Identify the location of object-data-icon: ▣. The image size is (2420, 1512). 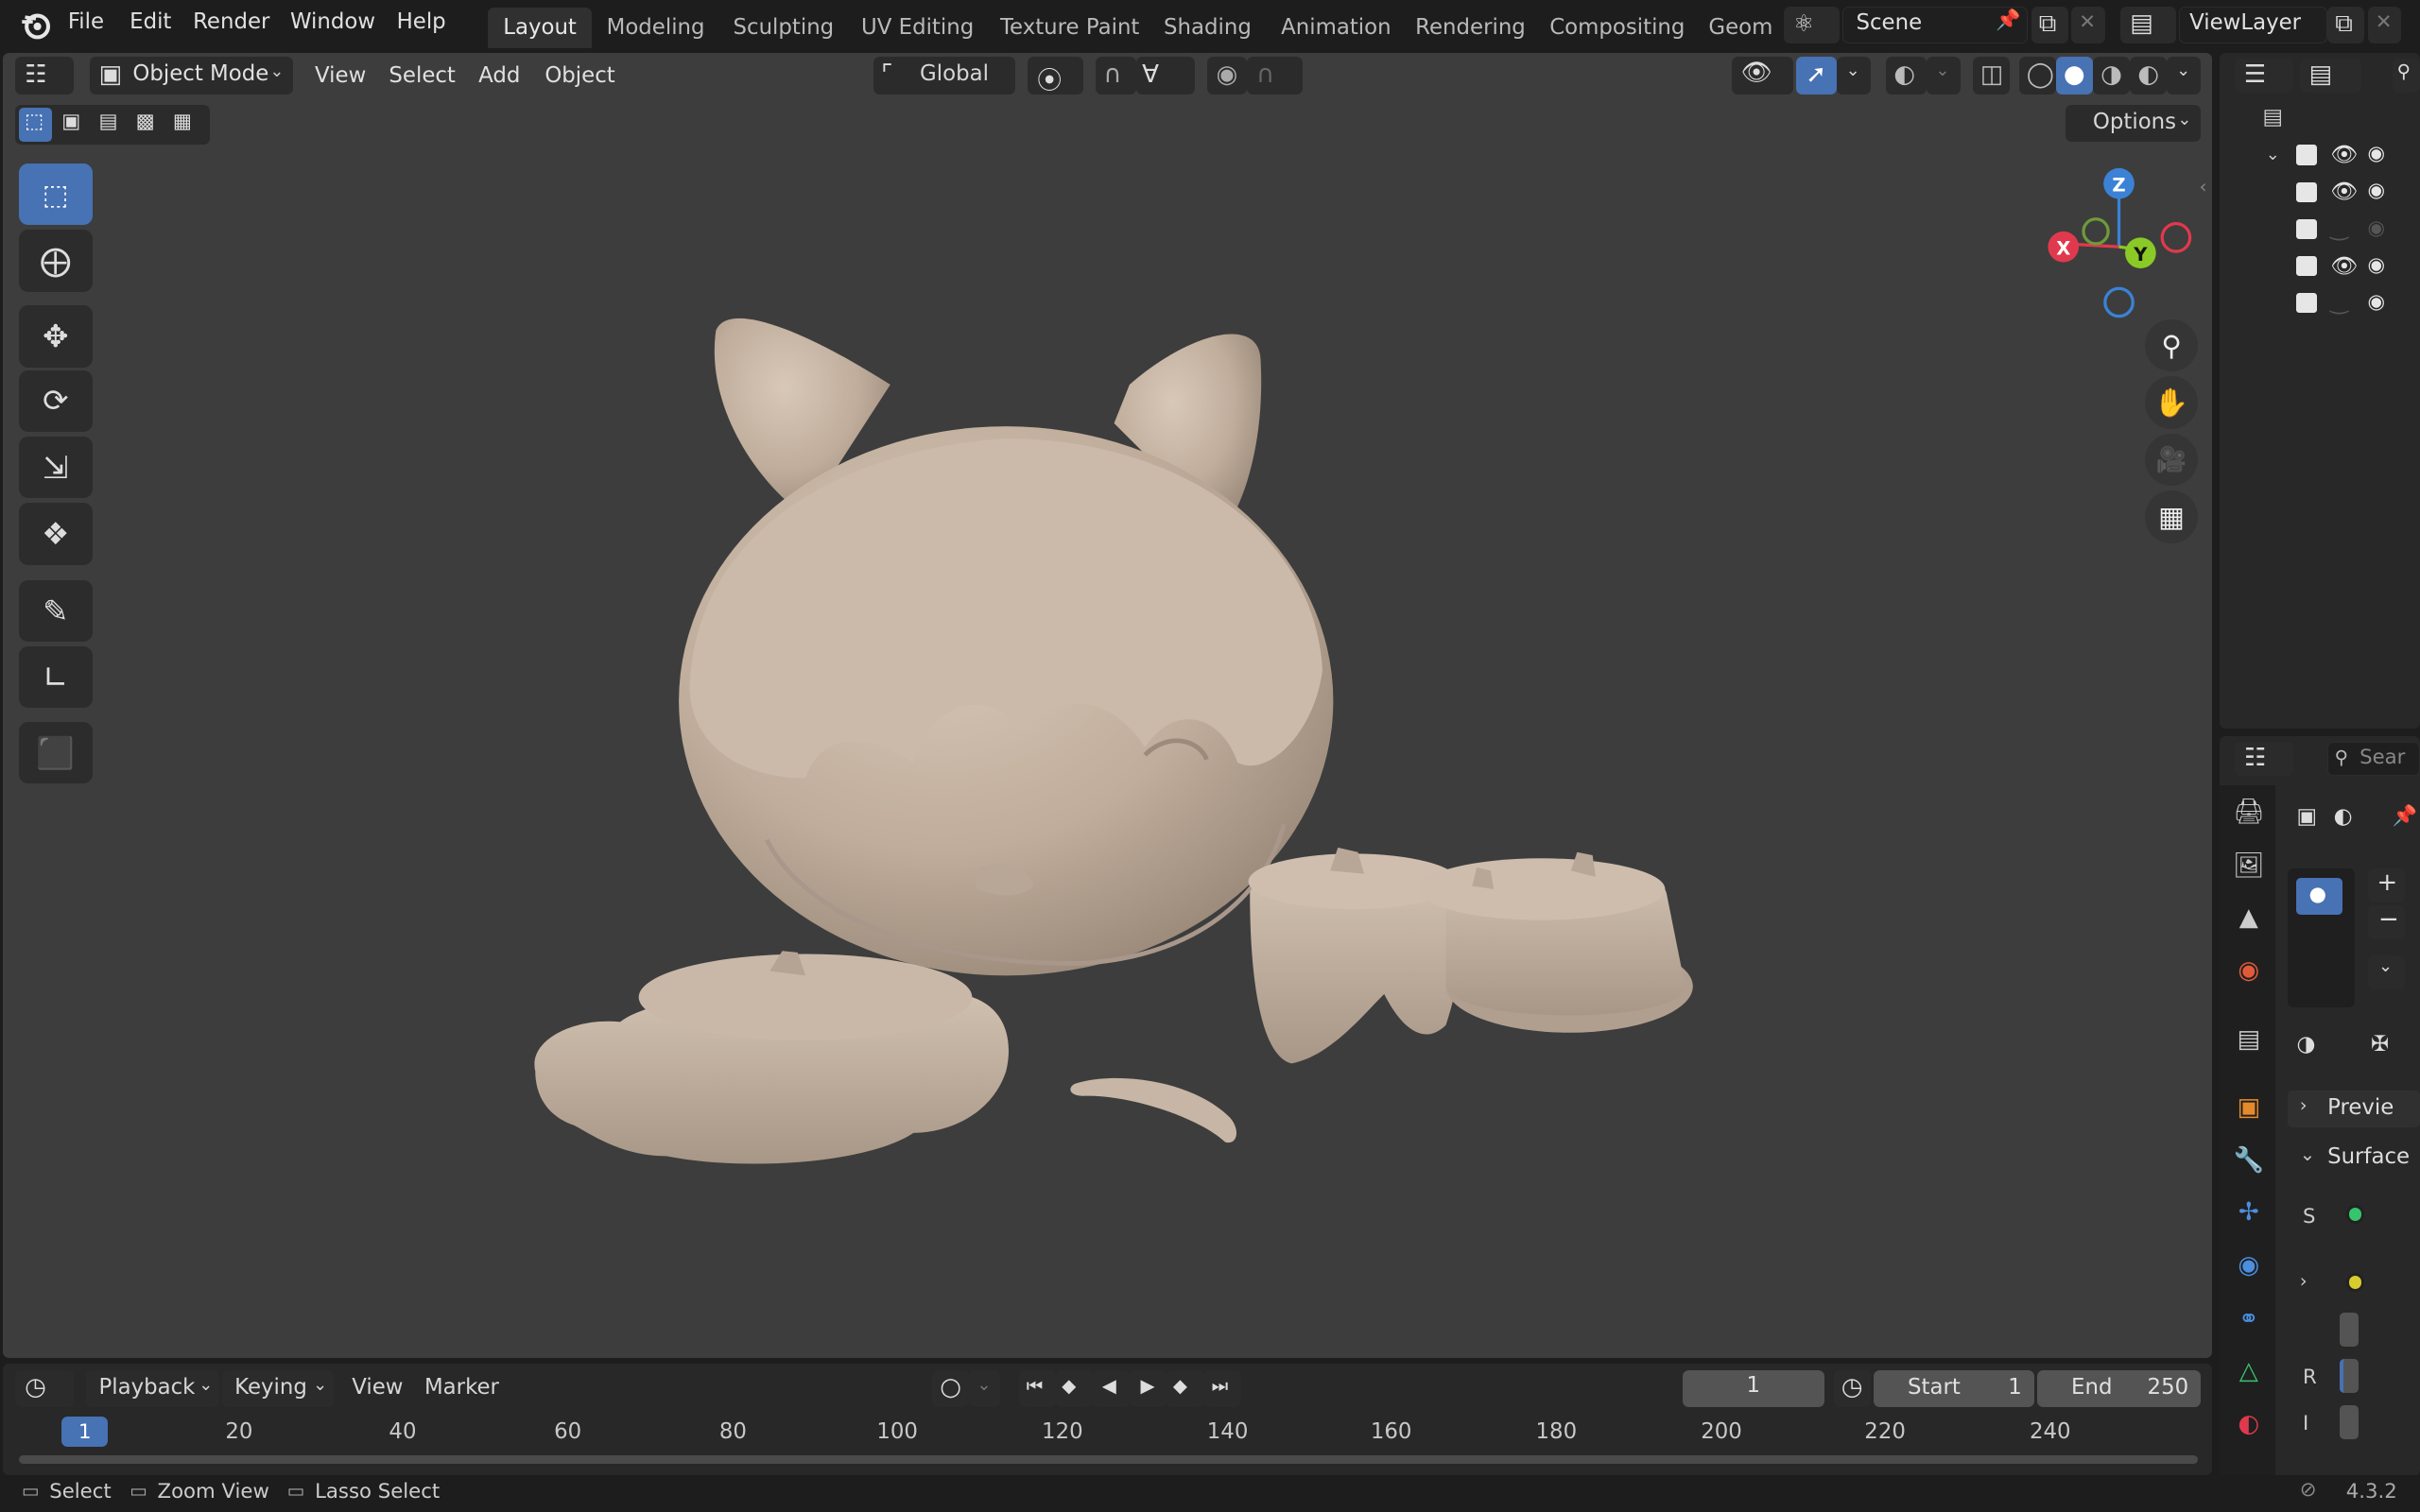
(2306, 816).